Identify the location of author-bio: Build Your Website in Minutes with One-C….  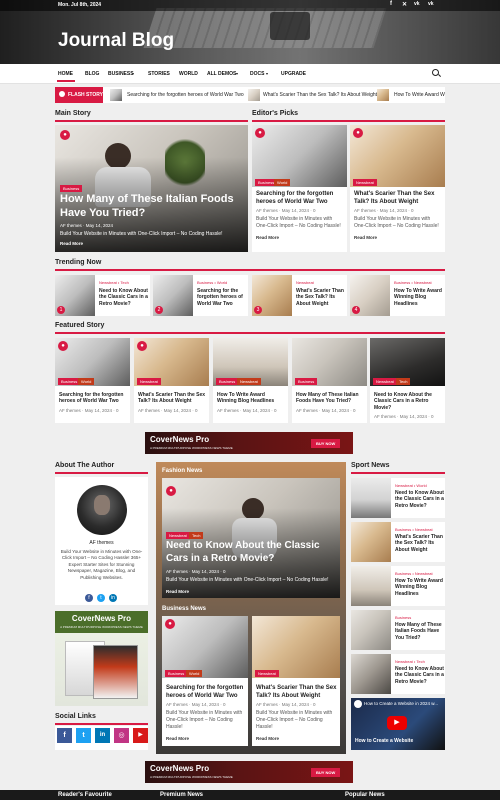
(101, 564).